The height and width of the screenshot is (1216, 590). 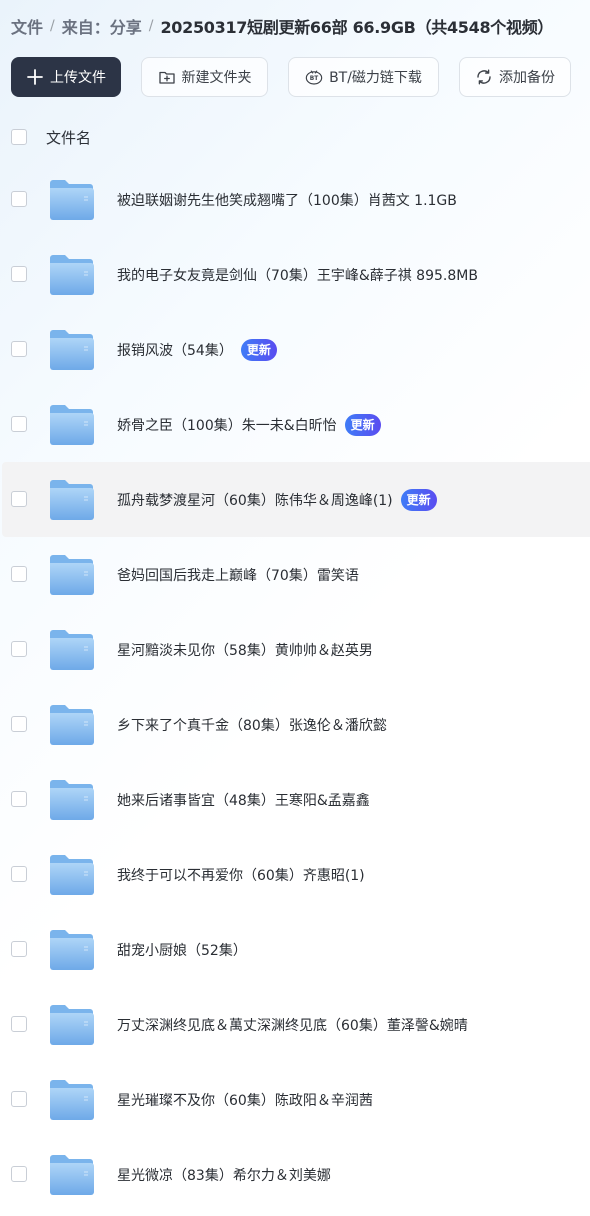 I want to click on file-name: 我终于可以不再爱你（60集）齐惠昭(1), so click(x=241, y=874).